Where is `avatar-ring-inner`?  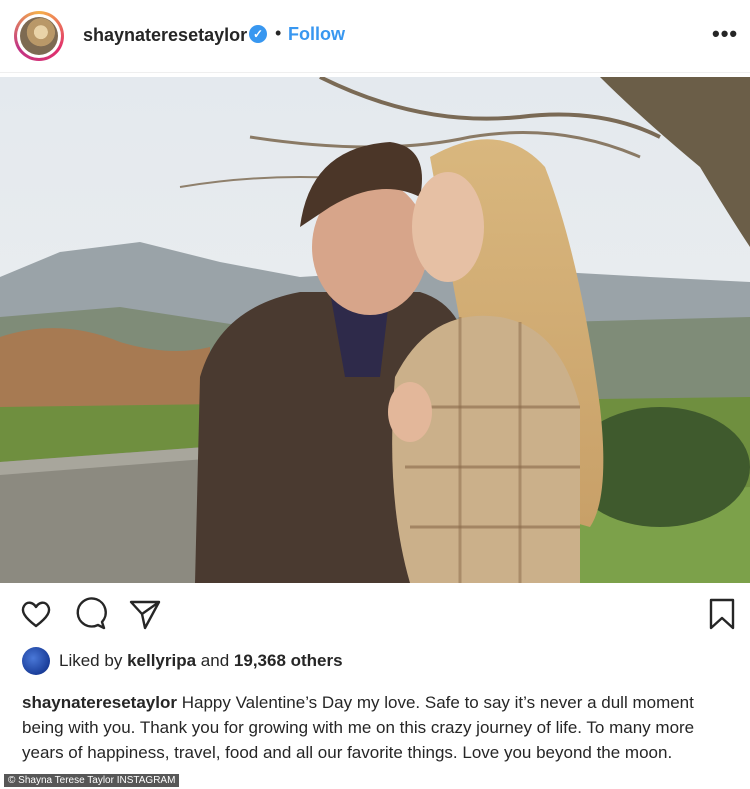
avatar-ring-inner is located at coordinates (39, 36).